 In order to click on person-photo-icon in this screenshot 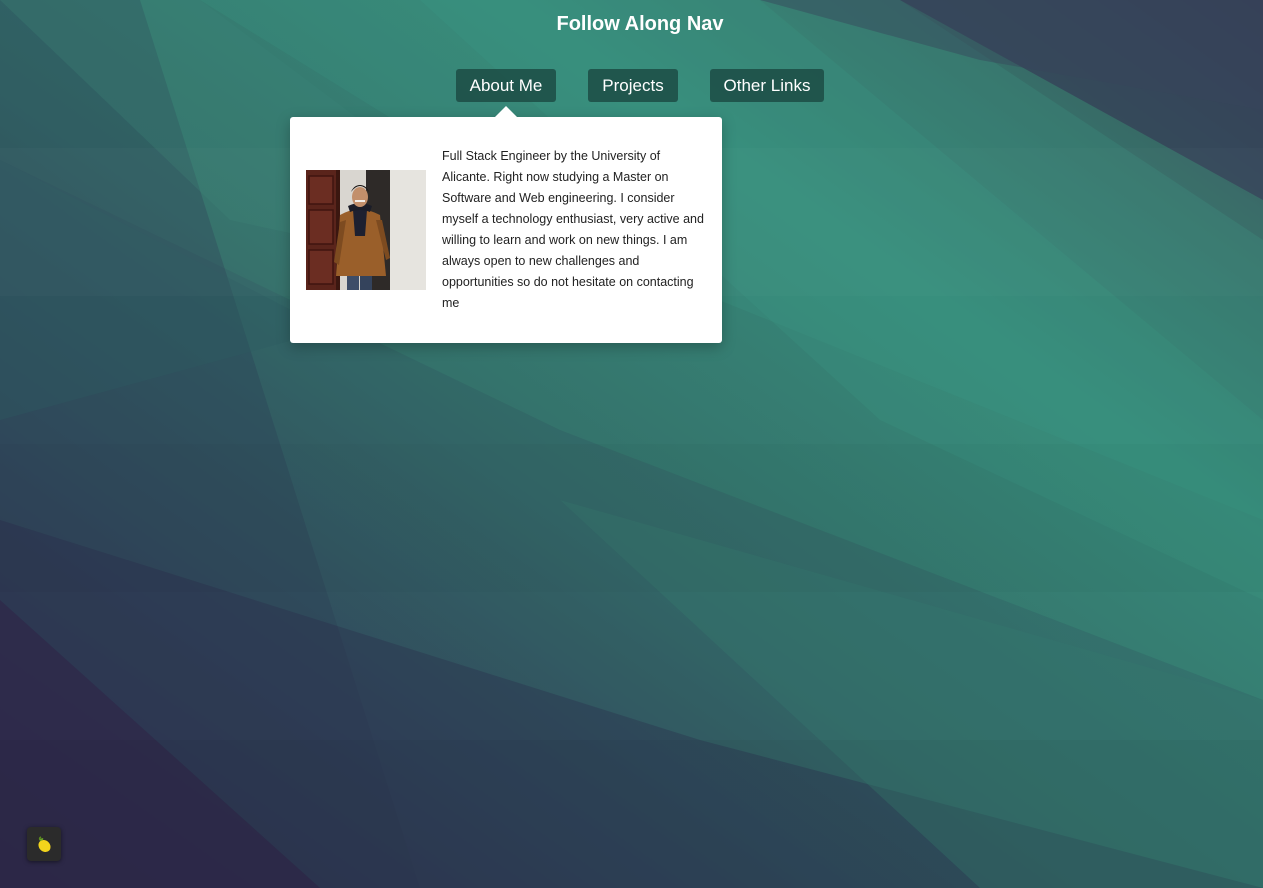, I will do `click(366, 230)`.